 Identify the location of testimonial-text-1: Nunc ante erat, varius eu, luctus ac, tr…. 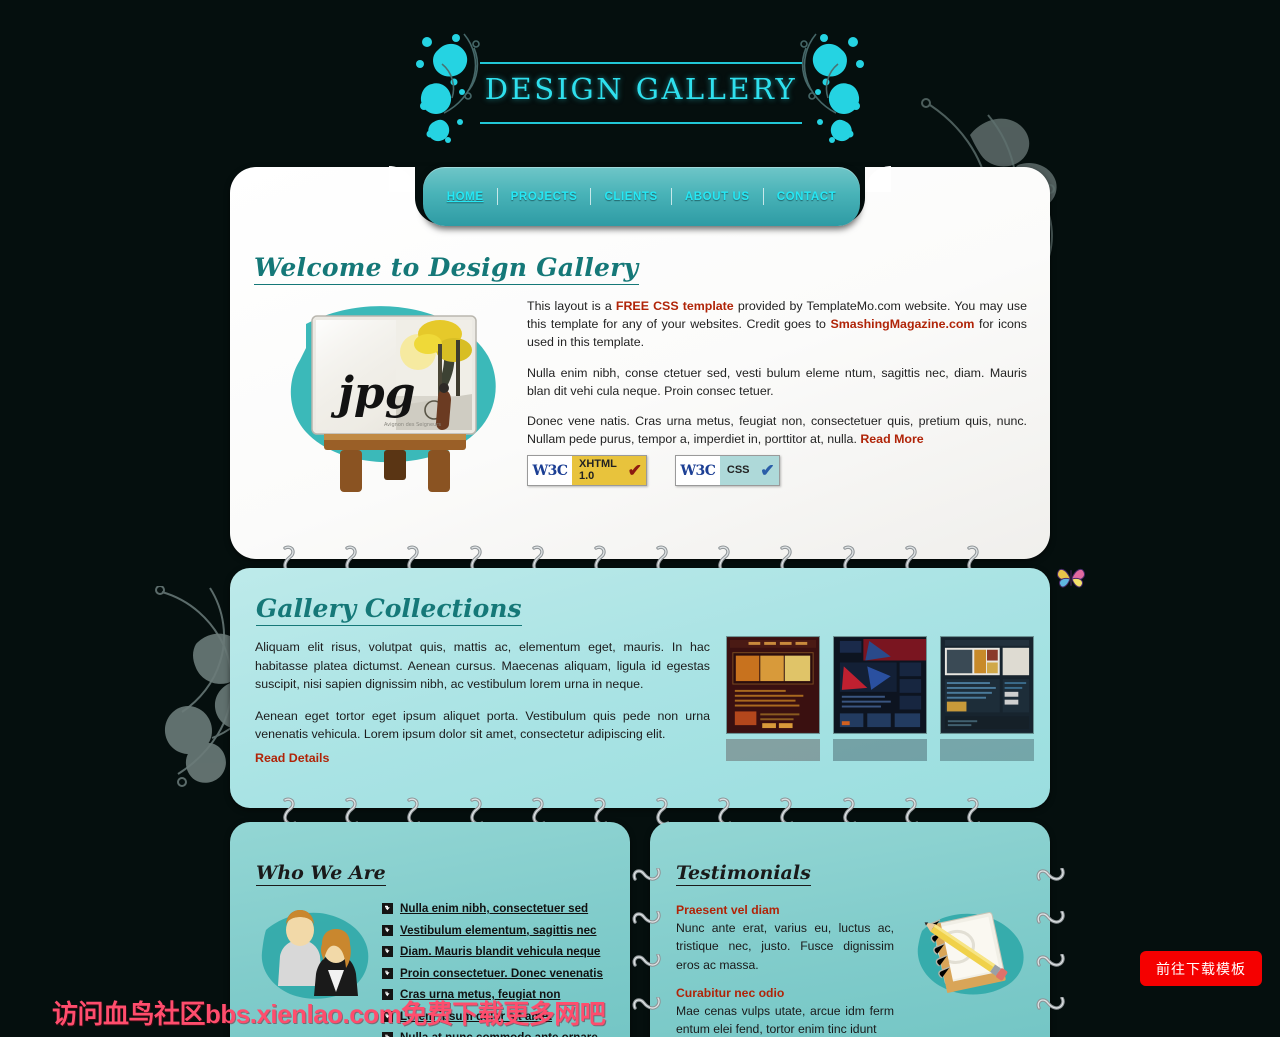
(785, 946).